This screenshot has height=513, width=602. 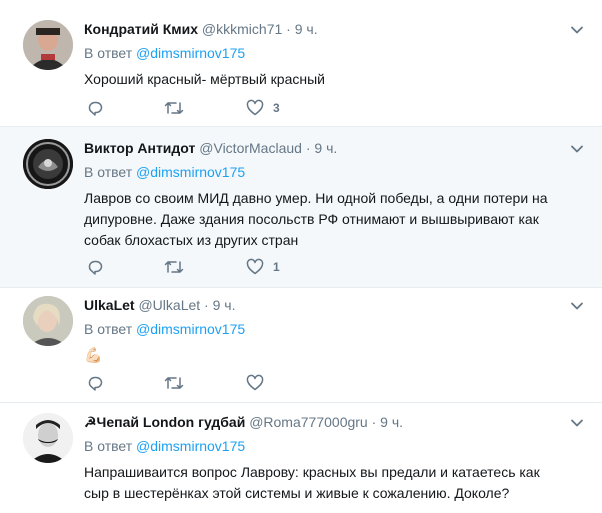 What do you see at coordinates (276, 267) in the screenshot?
I see `like-count: 1` at bounding box center [276, 267].